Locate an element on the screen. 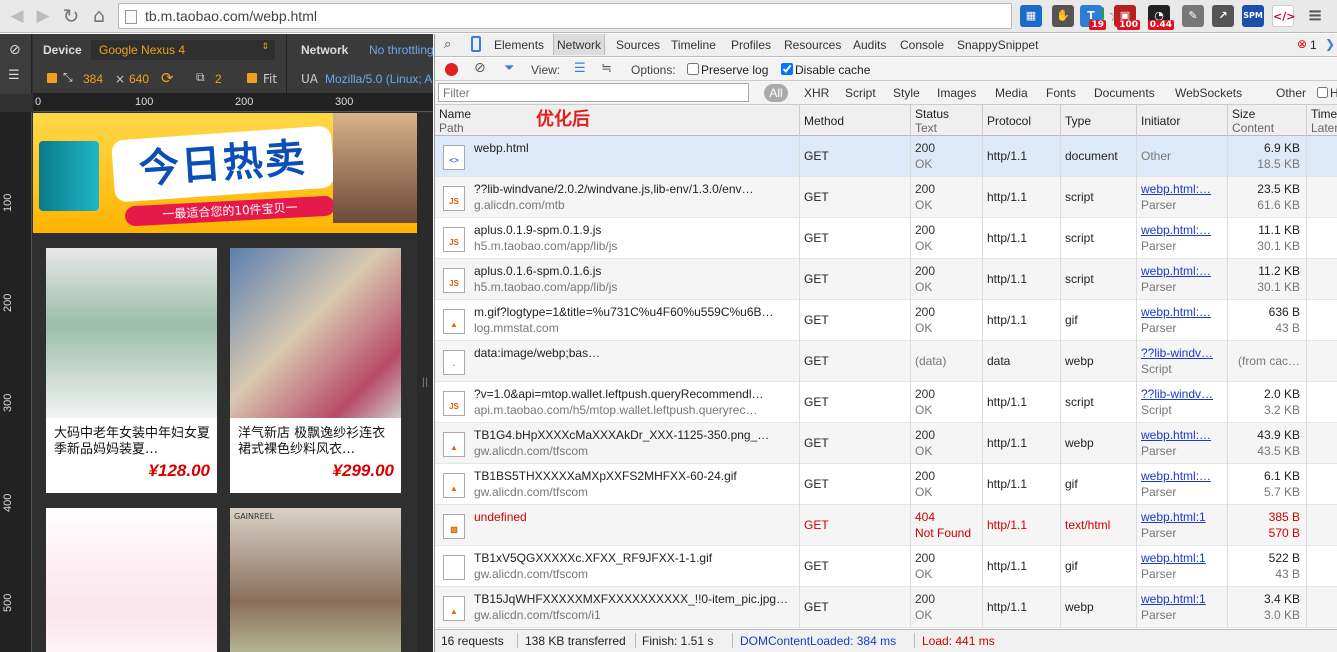 This screenshot has height=652, width=1337. request-name: TB1BS5THXXXXXaMXpXXFS2MHFXX-60-24.gif is located at coordinates (605, 476).